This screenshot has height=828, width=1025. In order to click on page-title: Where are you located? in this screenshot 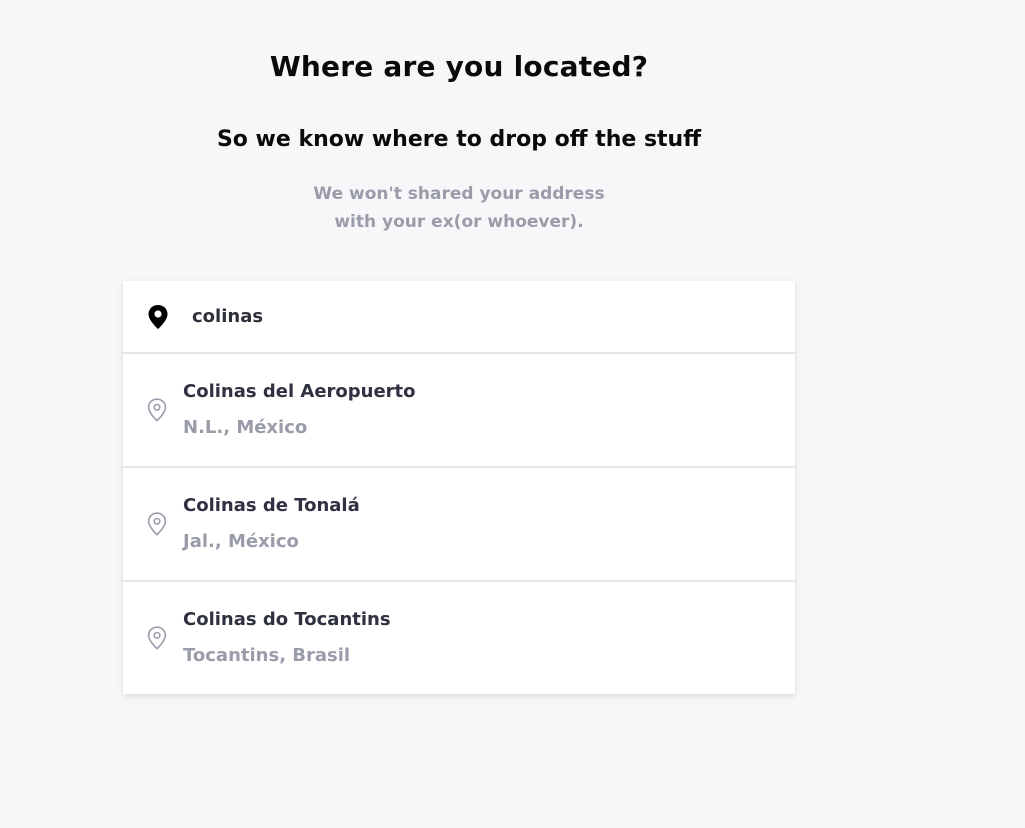, I will do `click(459, 66)`.